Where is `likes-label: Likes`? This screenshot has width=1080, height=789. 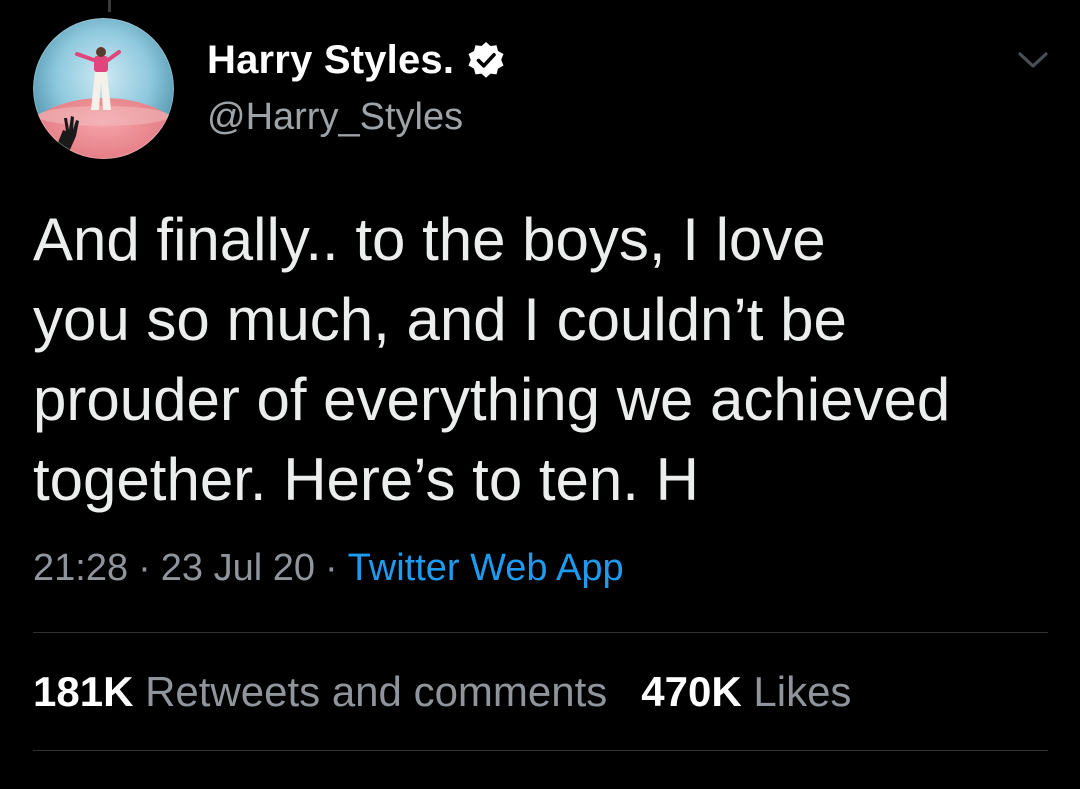 likes-label: Likes is located at coordinates (802, 691).